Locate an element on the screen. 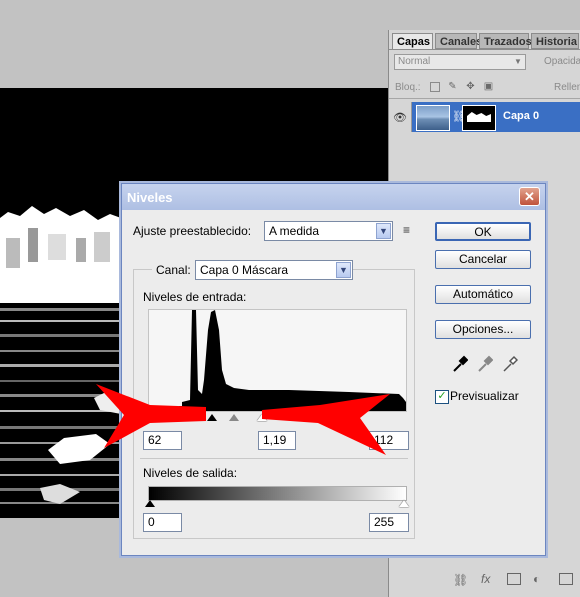 Image resolution: width=580 pixels, height=597 pixels. right-red-arrow is located at coordinates (326, 424).